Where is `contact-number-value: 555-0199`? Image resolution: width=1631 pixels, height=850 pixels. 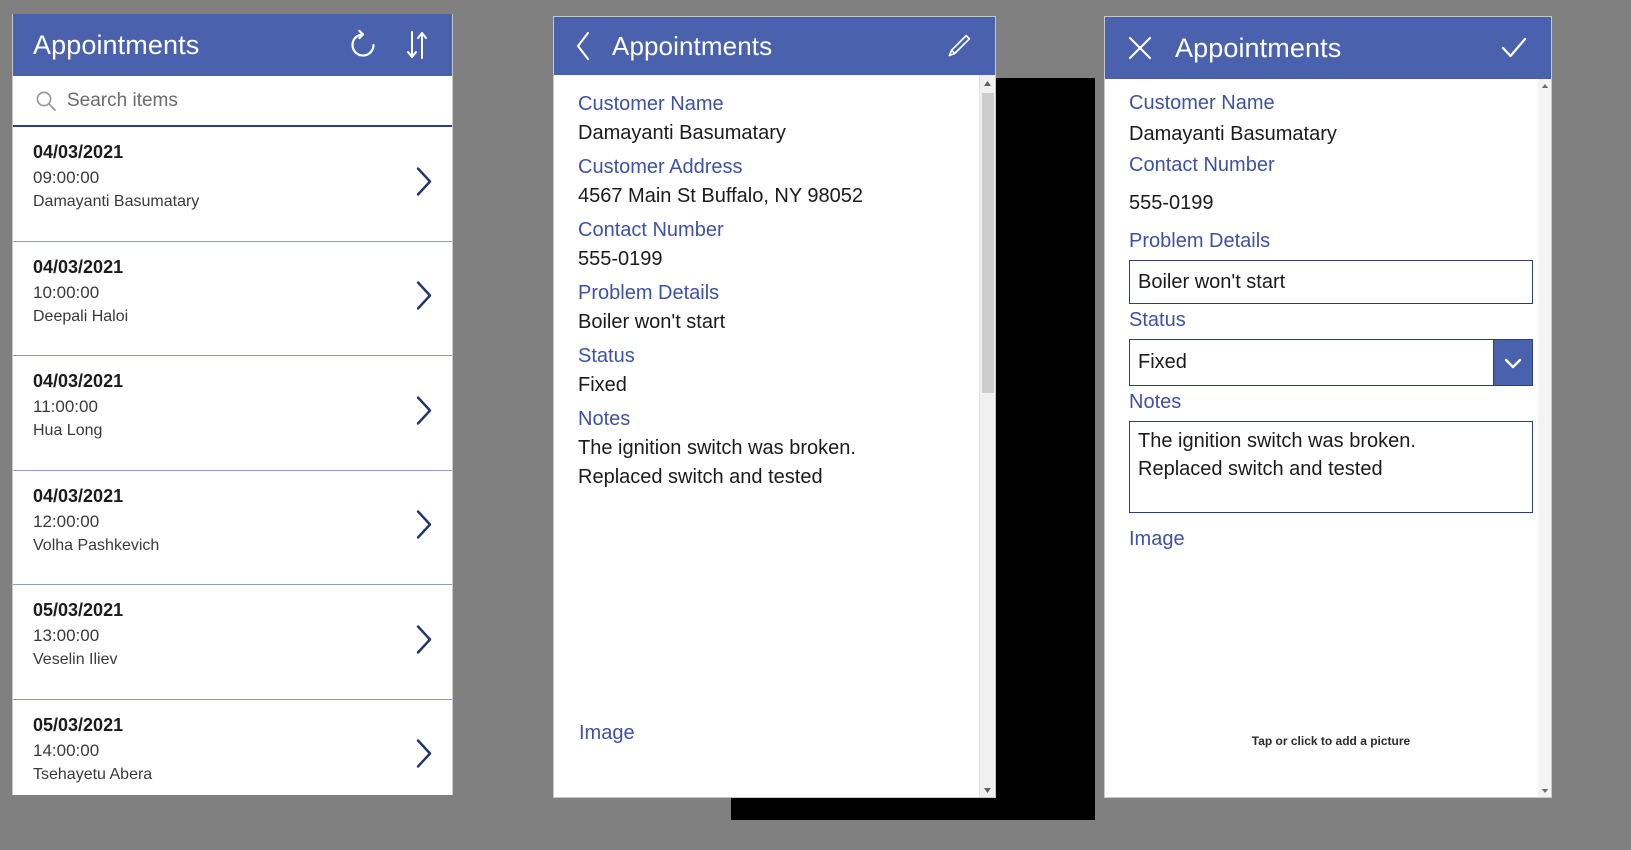
contact-number-value: 555-0199 is located at coordinates (1171, 203).